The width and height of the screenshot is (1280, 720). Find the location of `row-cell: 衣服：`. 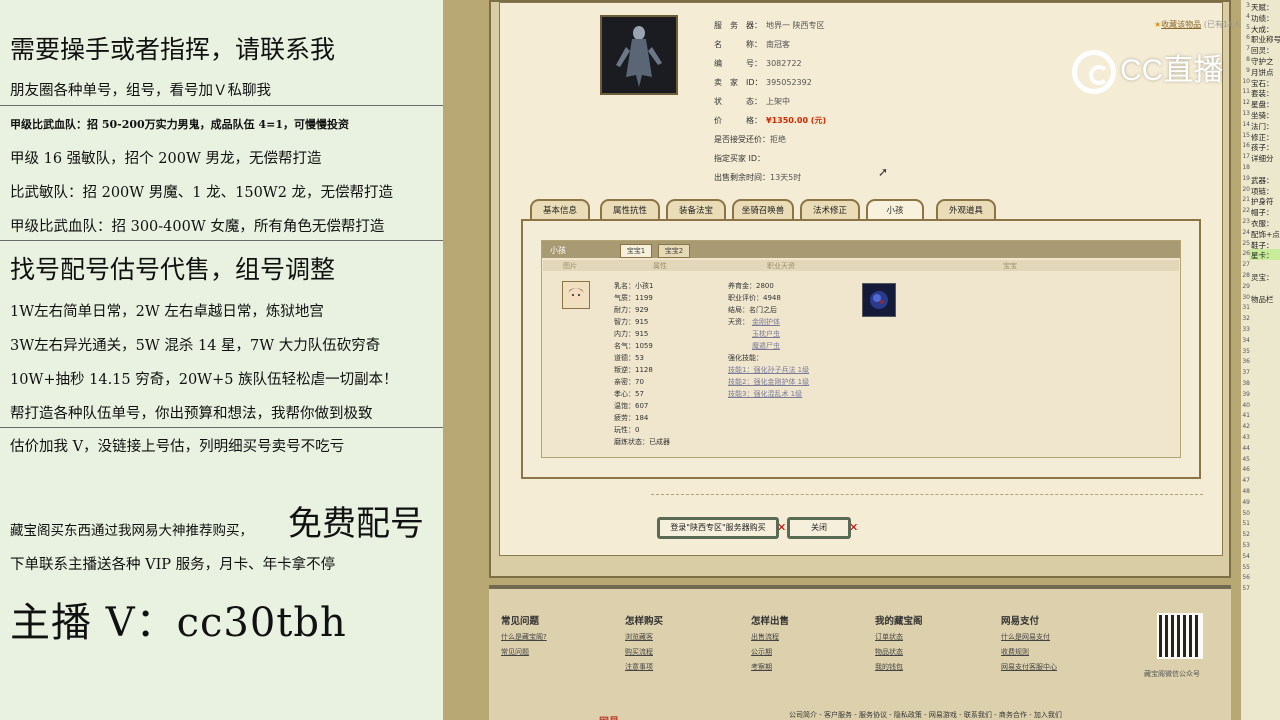

row-cell: 衣服： is located at coordinates (1262, 223).